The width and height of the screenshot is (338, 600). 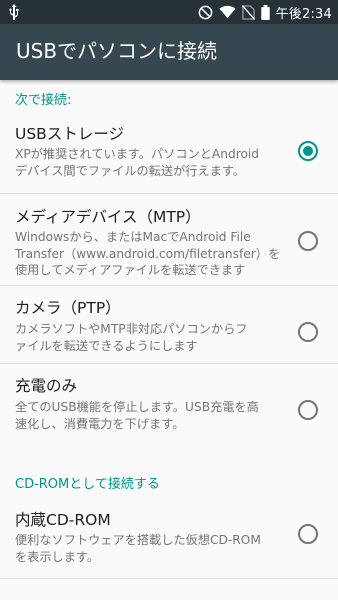 I want to click on option-title: カメラ（PTP）, so click(x=68, y=308).